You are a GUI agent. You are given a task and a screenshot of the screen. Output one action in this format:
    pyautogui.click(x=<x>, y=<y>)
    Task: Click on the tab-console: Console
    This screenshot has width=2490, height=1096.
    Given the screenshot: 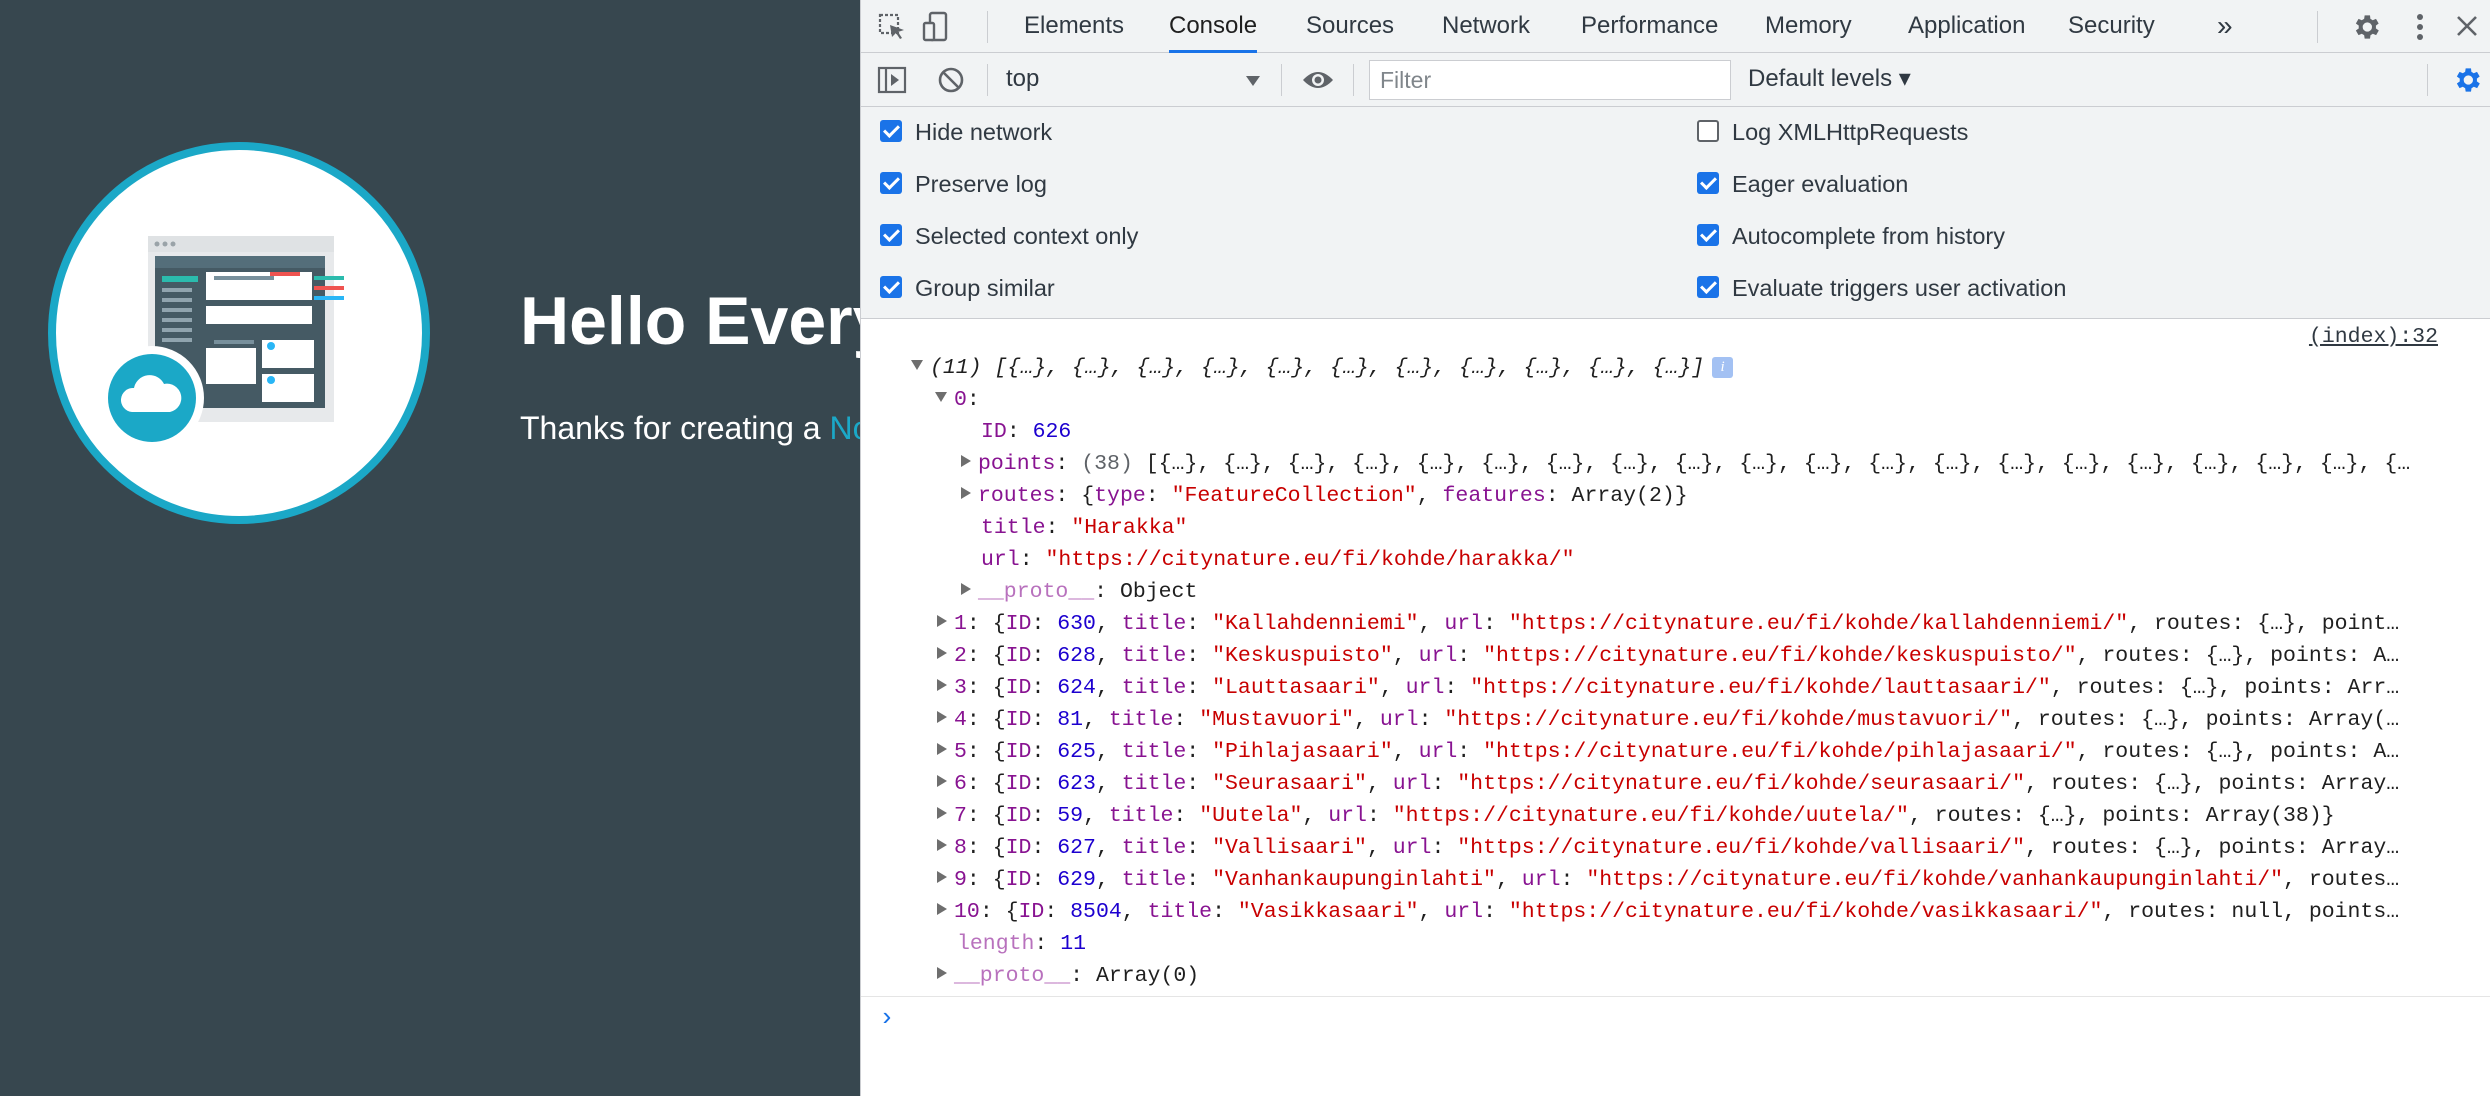 What is the action you would take?
    pyautogui.click(x=1213, y=26)
    